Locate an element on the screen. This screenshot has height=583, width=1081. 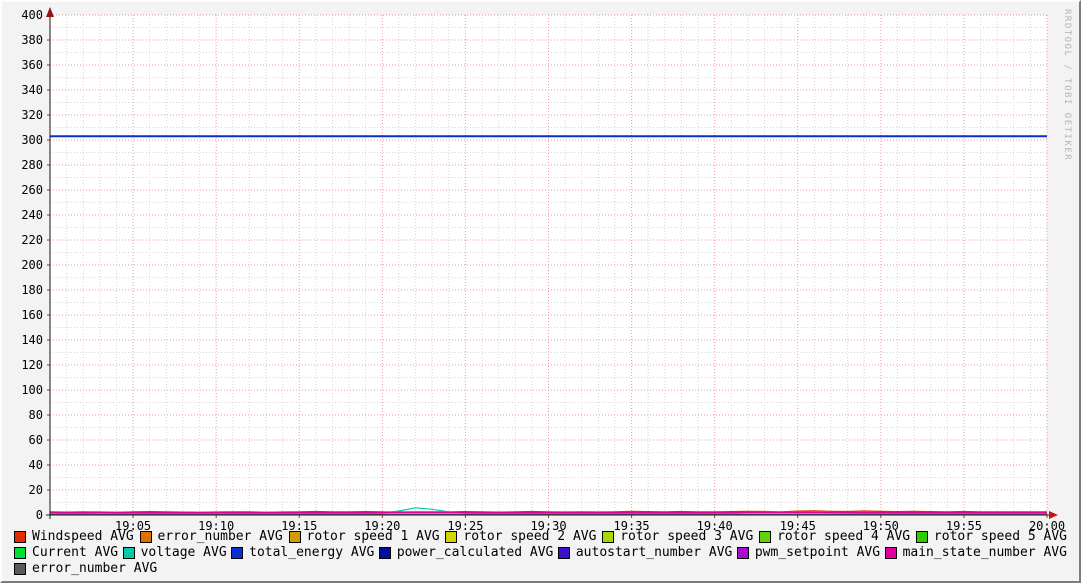
y-tick-label: 180 is located at coordinates (32, 290).